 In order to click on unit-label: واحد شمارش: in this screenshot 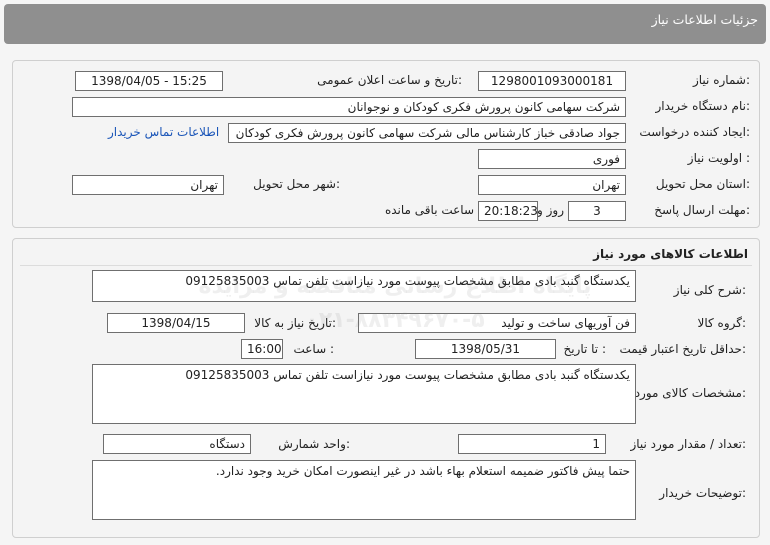, I will do `click(314, 444)`.